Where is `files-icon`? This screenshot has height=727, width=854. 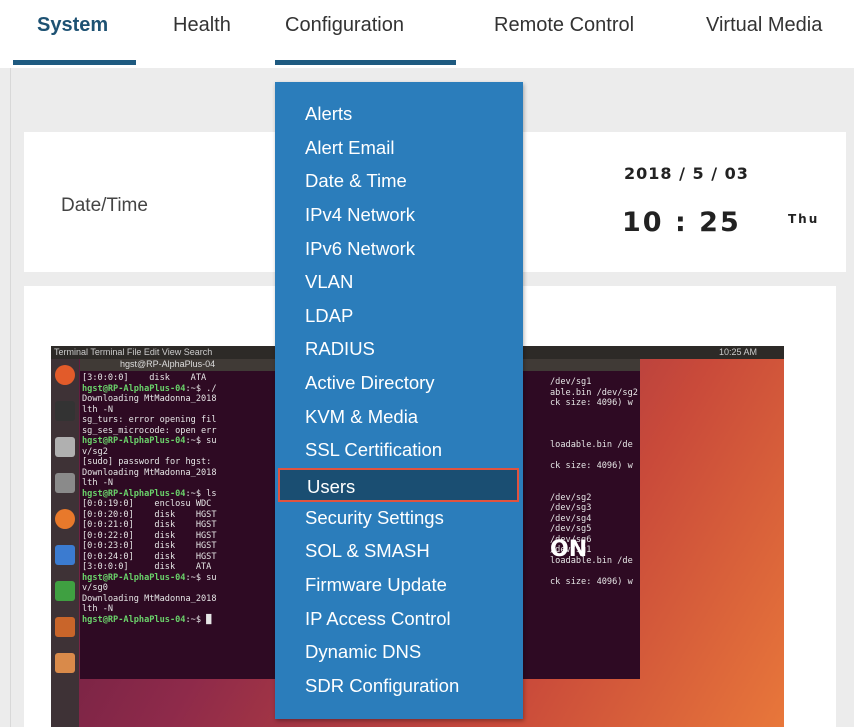
files-icon is located at coordinates (65, 483).